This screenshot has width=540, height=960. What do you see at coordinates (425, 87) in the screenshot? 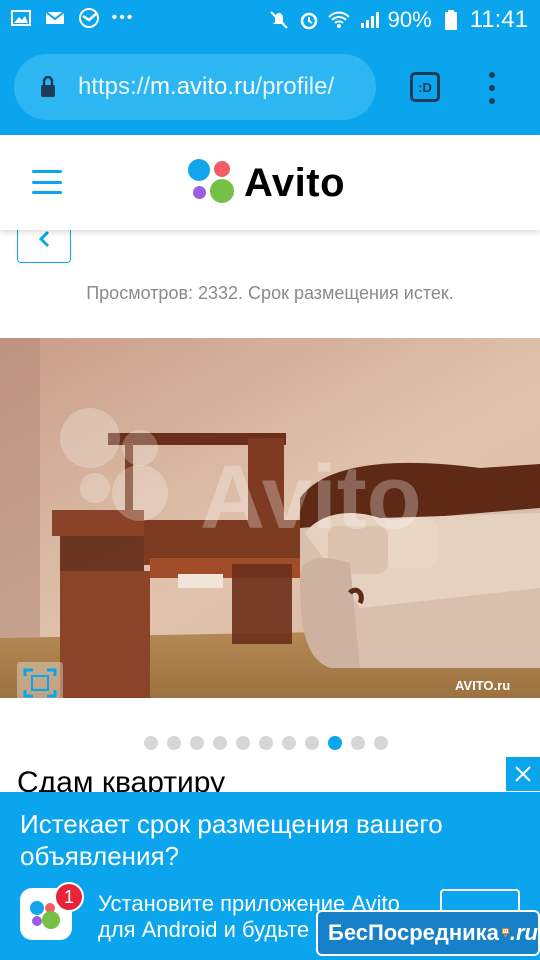
I see `tab-switcher-button: :D` at bounding box center [425, 87].